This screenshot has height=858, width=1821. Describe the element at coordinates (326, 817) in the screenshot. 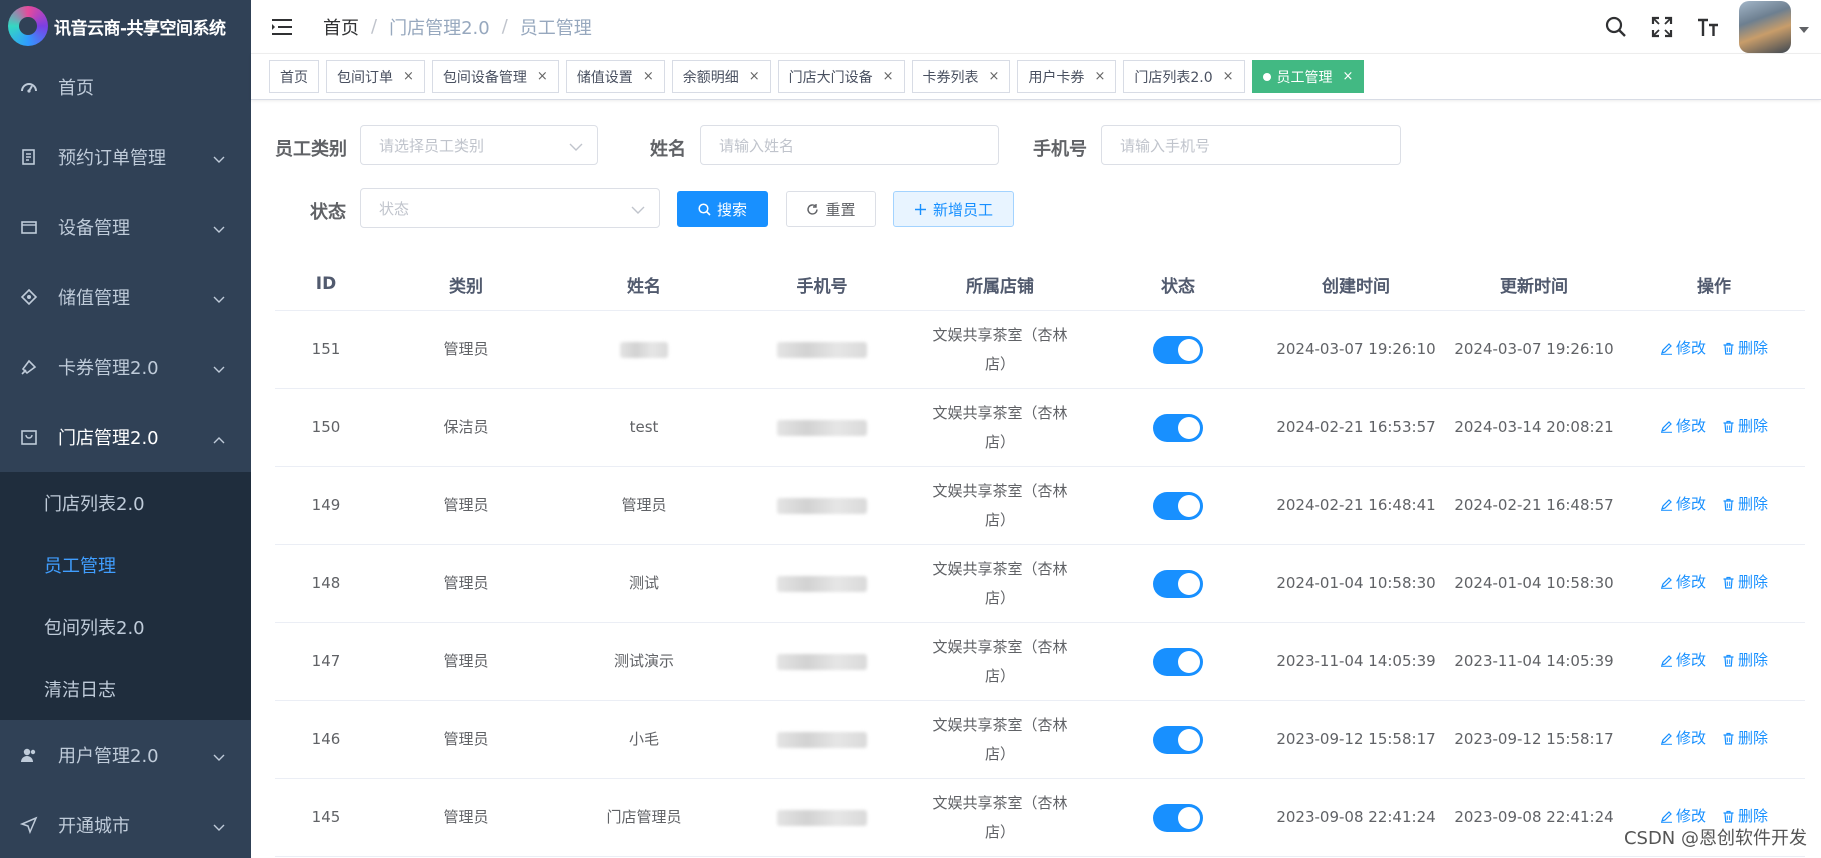

I see `cell-id: 145` at that location.